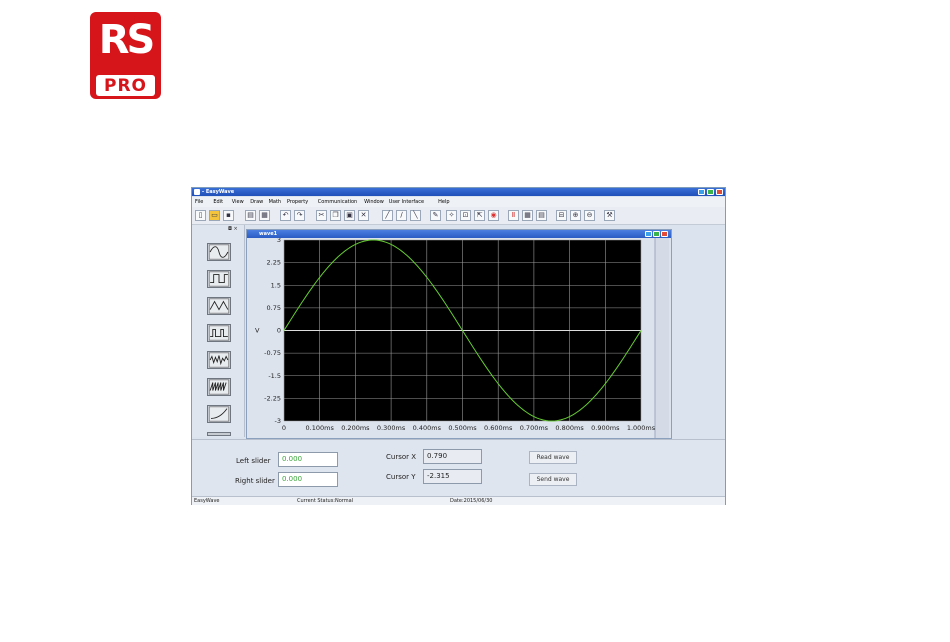 This screenshot has width=950, height=642. Describe the element at coordinates (569, 428) in the screenshot. I see `x-tick-label: 0.800ms` at that location.